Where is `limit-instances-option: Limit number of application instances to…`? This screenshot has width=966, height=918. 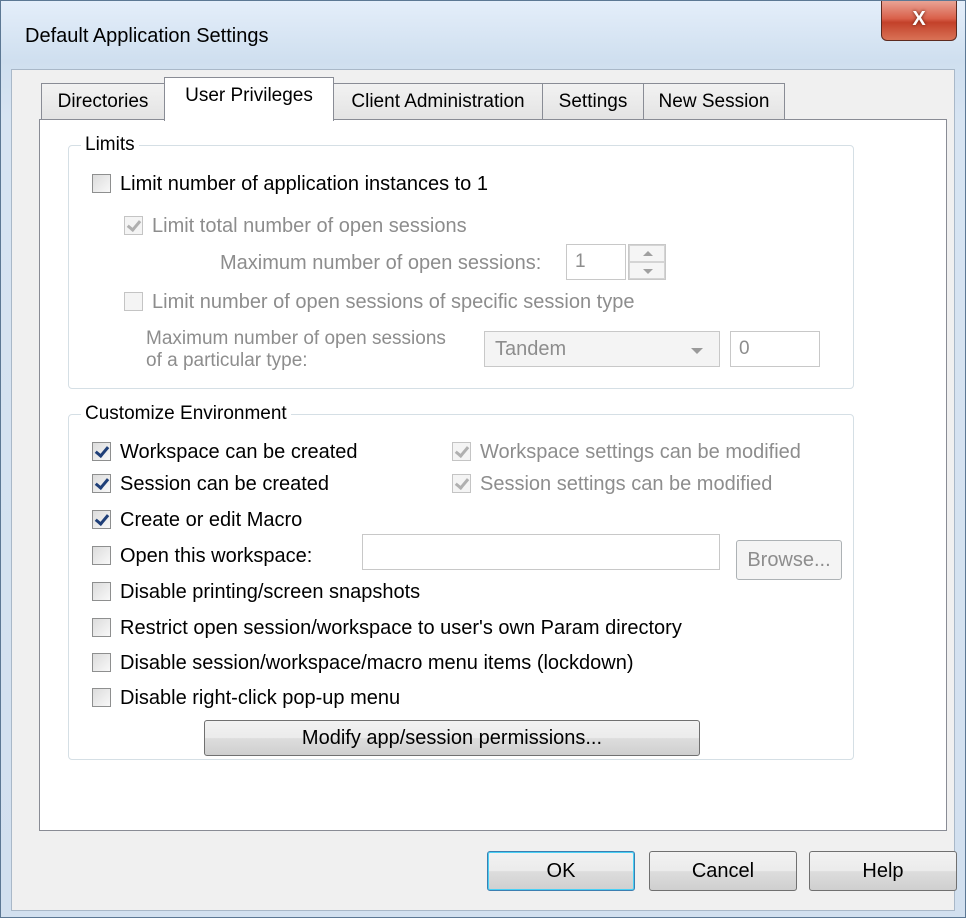
limit-instances-option: Limit number of application instances to… is located at coordinates (290, 184).